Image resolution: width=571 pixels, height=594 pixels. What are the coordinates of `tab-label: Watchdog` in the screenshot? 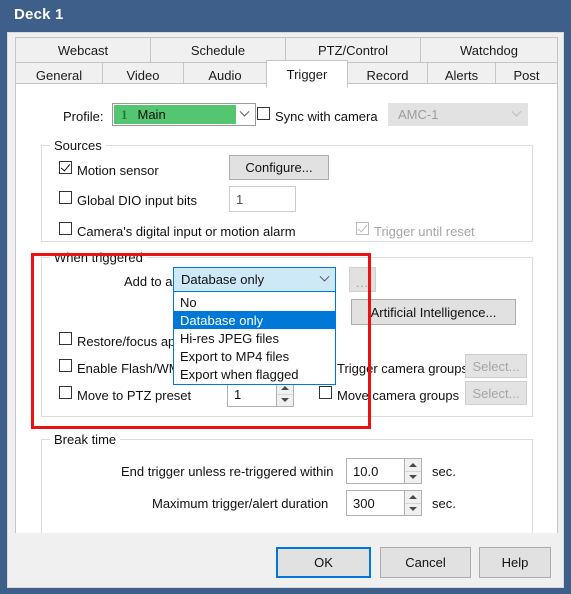 It's located at (489, 50).